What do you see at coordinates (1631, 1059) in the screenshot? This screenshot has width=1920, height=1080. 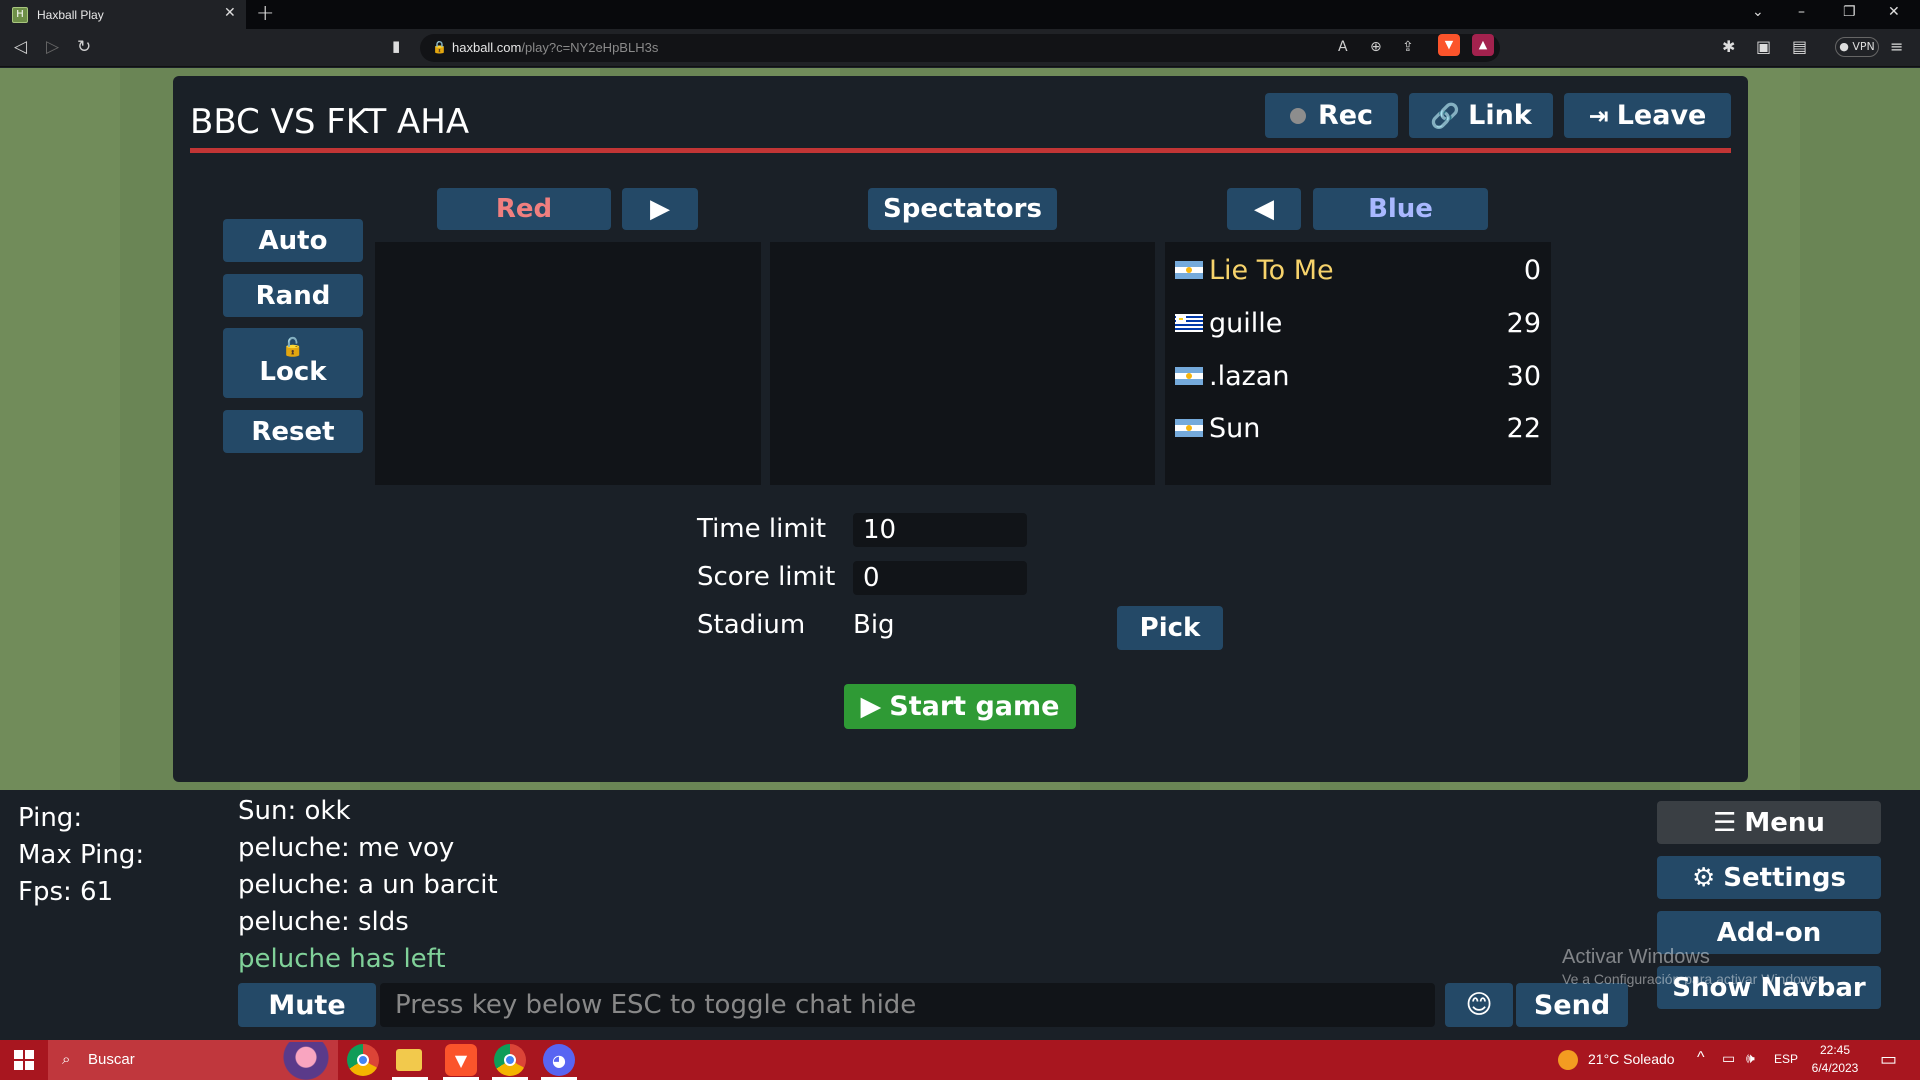 I see `weather-text: 21°C Soleado` at bounding box center [1631, 1059].